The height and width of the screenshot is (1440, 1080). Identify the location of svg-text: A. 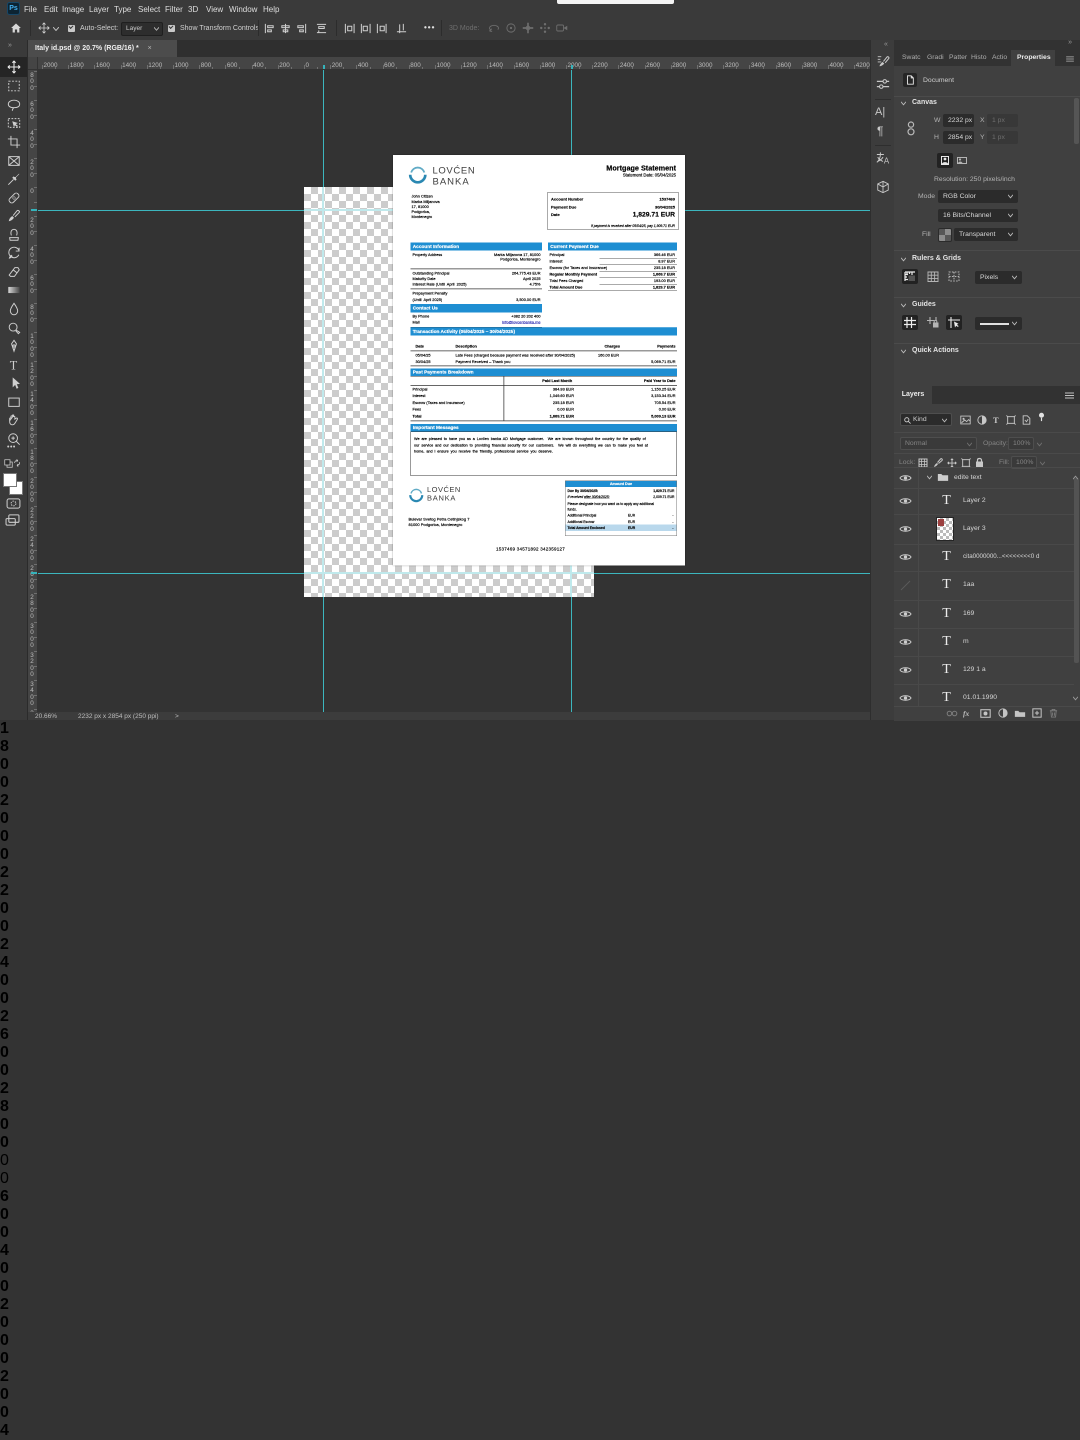
(887, 160).